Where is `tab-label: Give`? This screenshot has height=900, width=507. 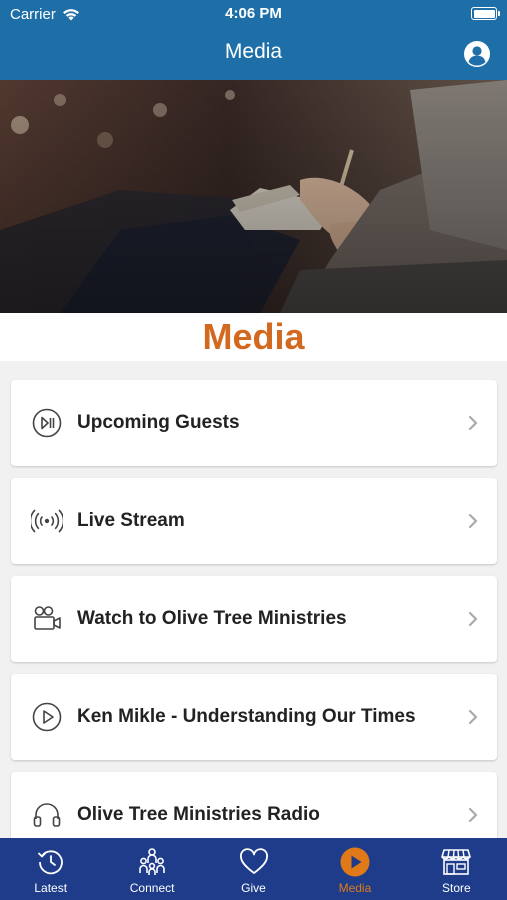 tab-label: Give is located at coordinates (253, 888).